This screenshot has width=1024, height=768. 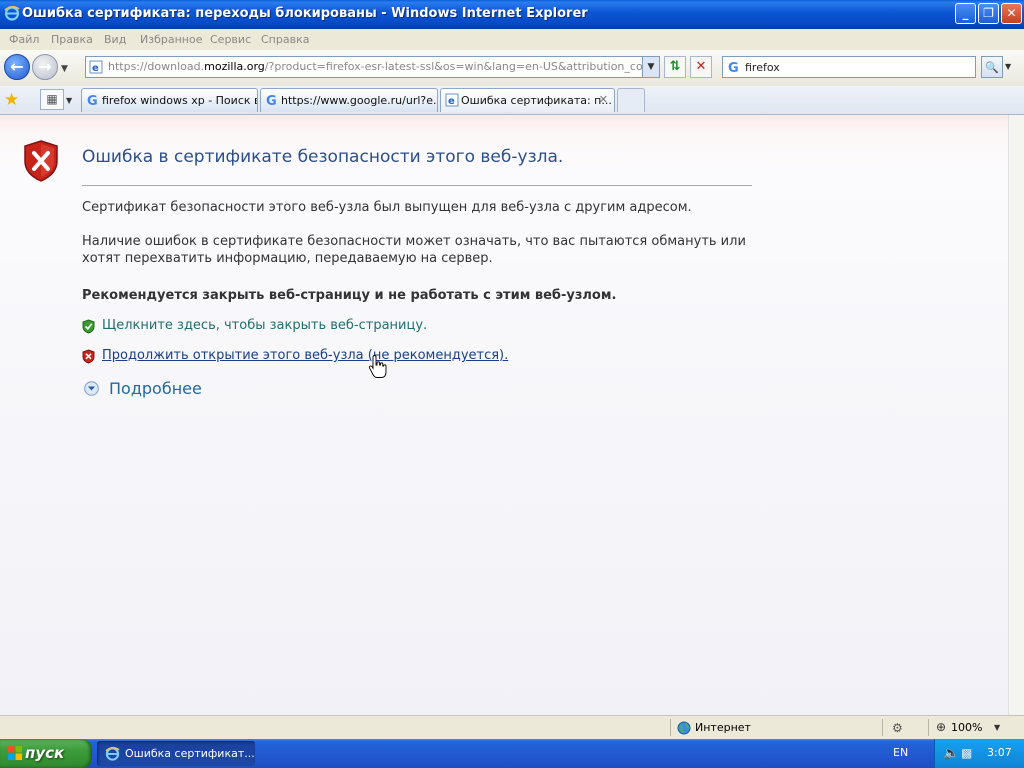 What do you see at coordinates (64, 69) in the screenshot?
I see `history-dropdown-icon: ▼` at bounding box center [64, 69].